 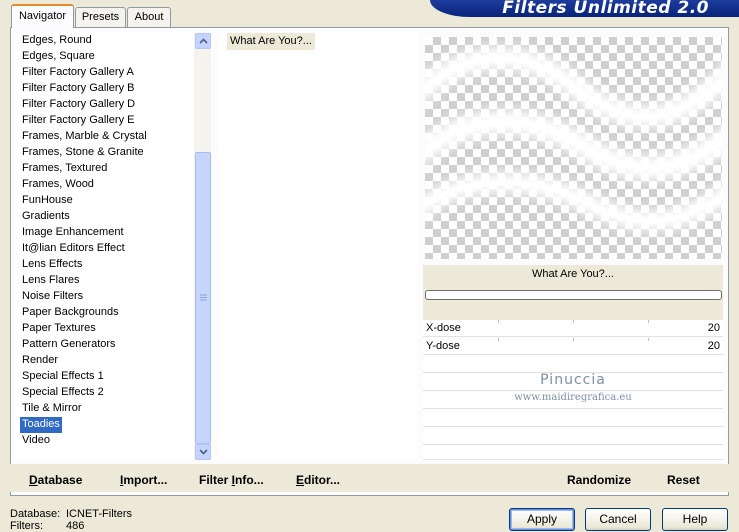 What do you see at coordinates (443, 328) in the screenshot?
I see `param-label: X-dose` at bounding box center [443, 328].